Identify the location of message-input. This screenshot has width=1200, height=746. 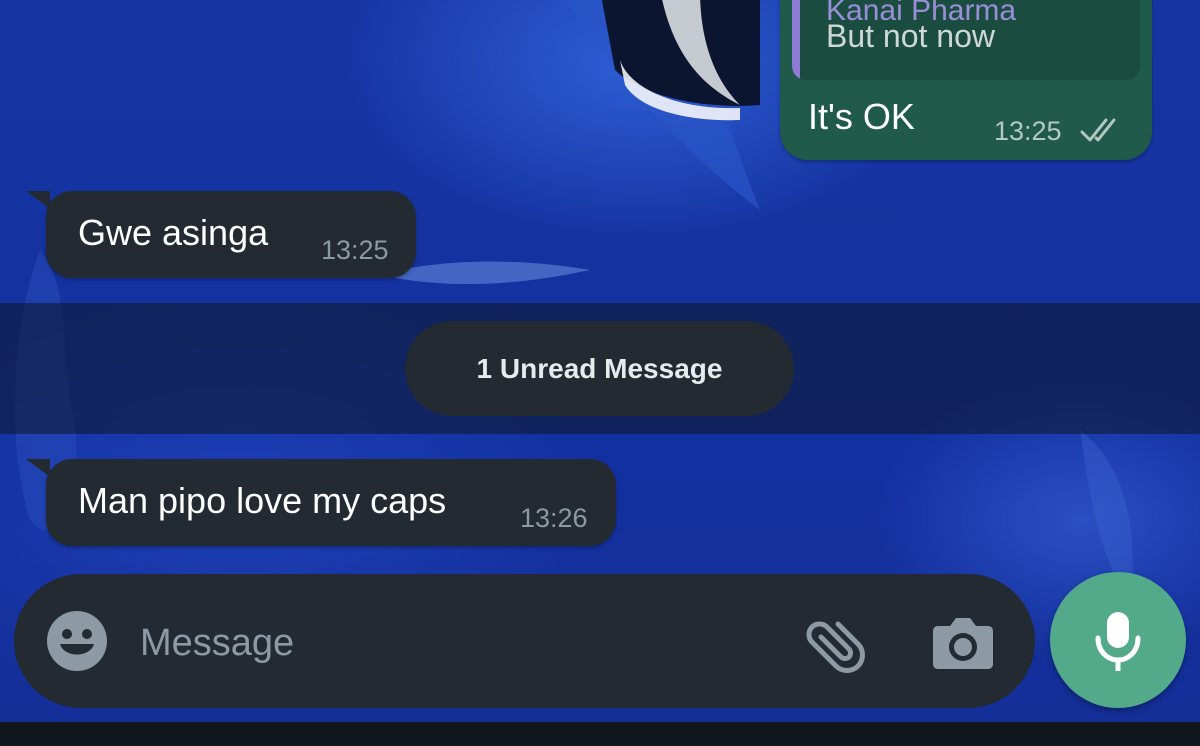
(460, 643).